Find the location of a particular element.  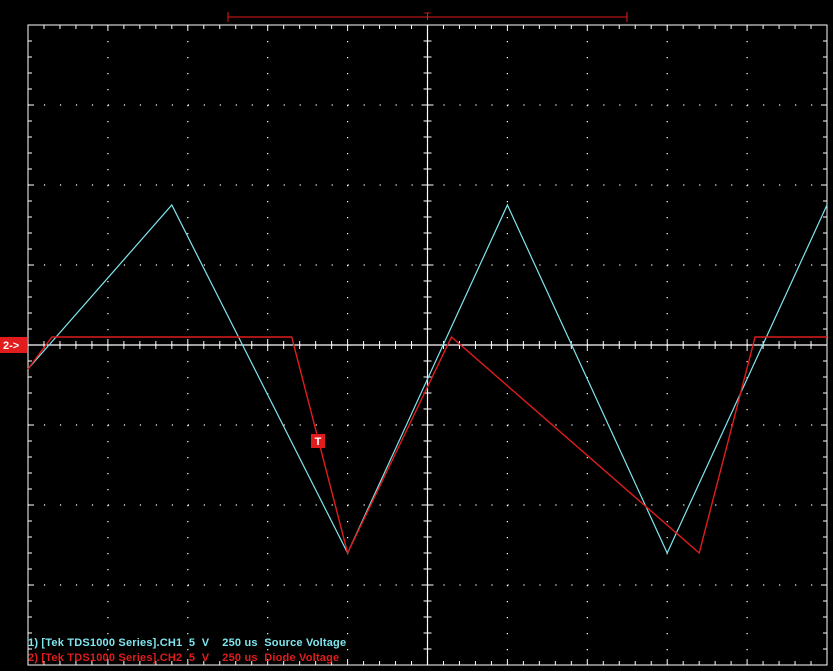

trigger-level-label: T is located at coordinates (318, 442).